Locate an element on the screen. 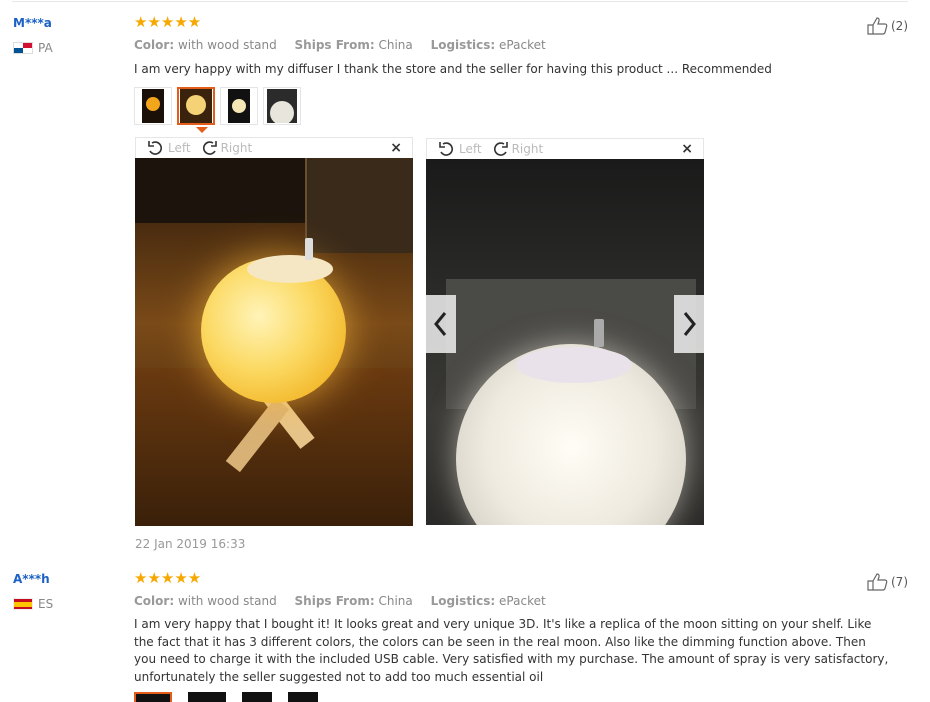 Image resolution: width=930 pixels, height=702 pixels. previous-photo-button is located at coordinates (441, 324).